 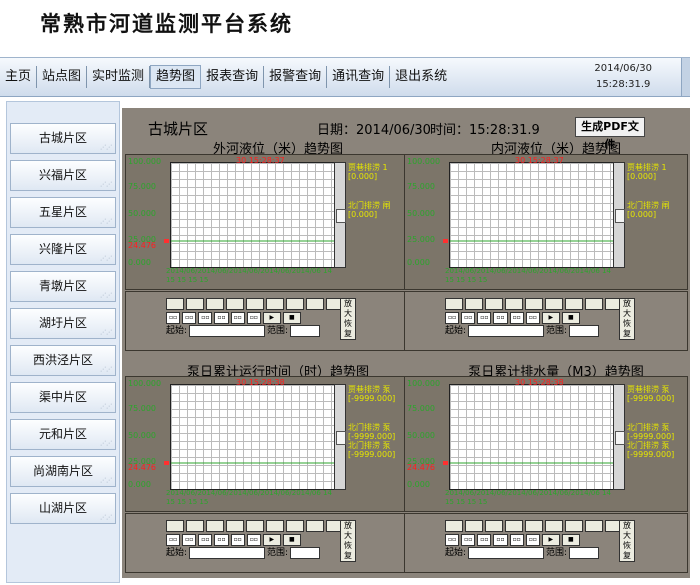 I want to click on nav-alarm: 报警查询, so click(x=296, y=77).